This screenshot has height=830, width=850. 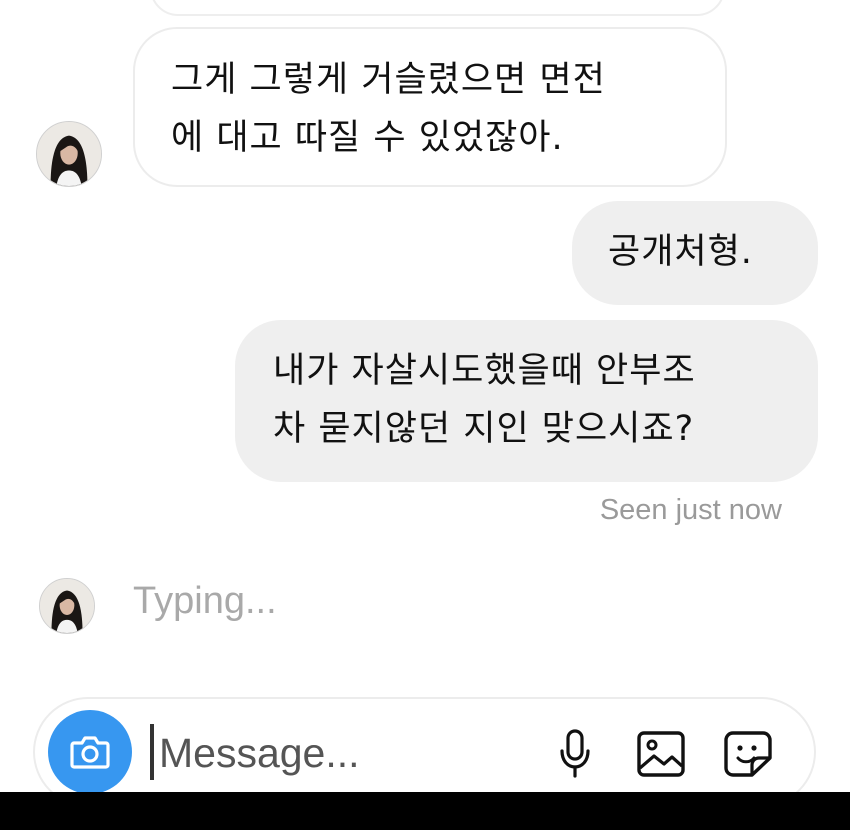 I want to click on outgoing-message-bubble: 공개처형., so click(x=695, y=253).